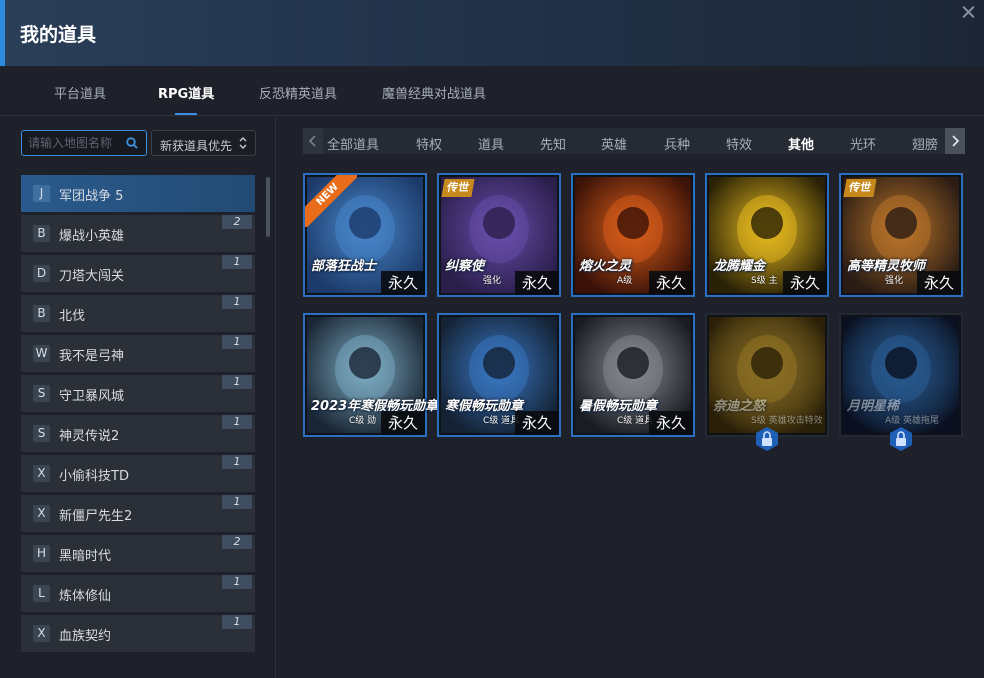 The image size is (984, 678). I want to click on map-initial-badge: D, so click(41, 273).